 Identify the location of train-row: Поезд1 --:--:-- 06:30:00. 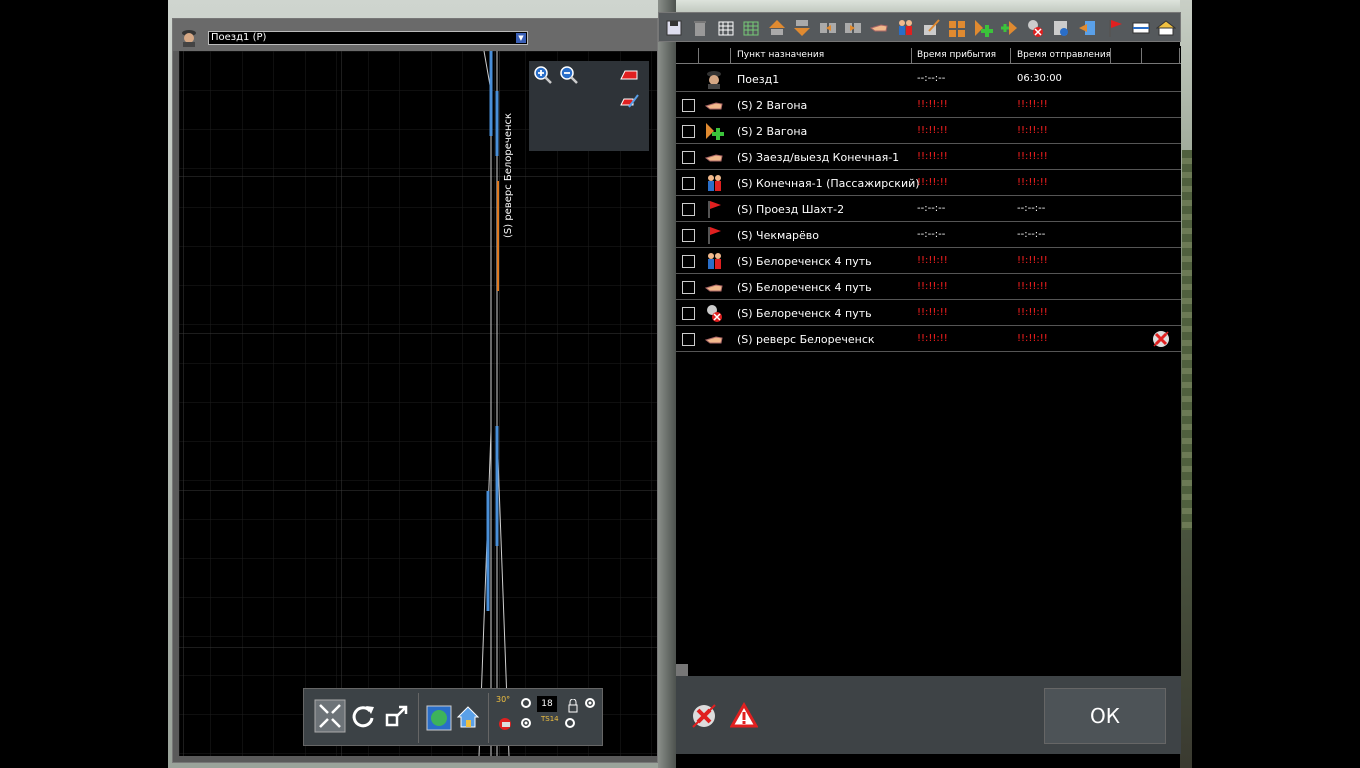
(928, 79).